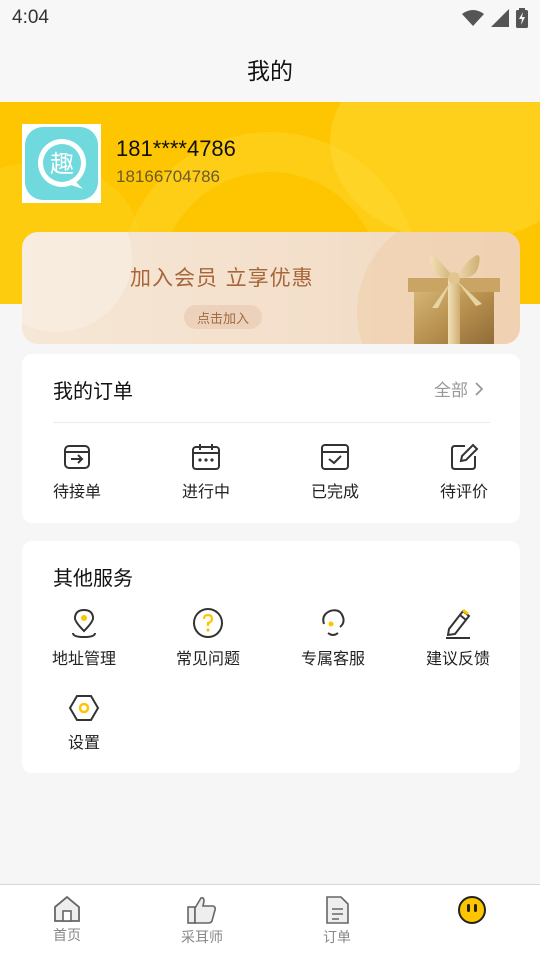 This screenshot has height=960, width=540. Describe the element at coordinates (176, 148) in the screenshot. I see `user-name: 181****4786` at that location.